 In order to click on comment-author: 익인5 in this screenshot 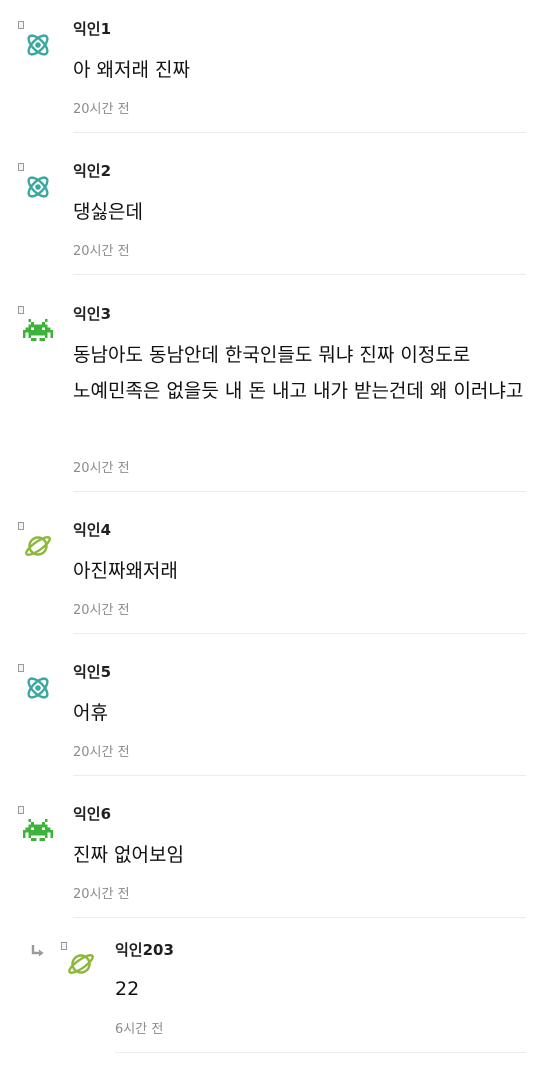, I will do `click(92, 672)`.